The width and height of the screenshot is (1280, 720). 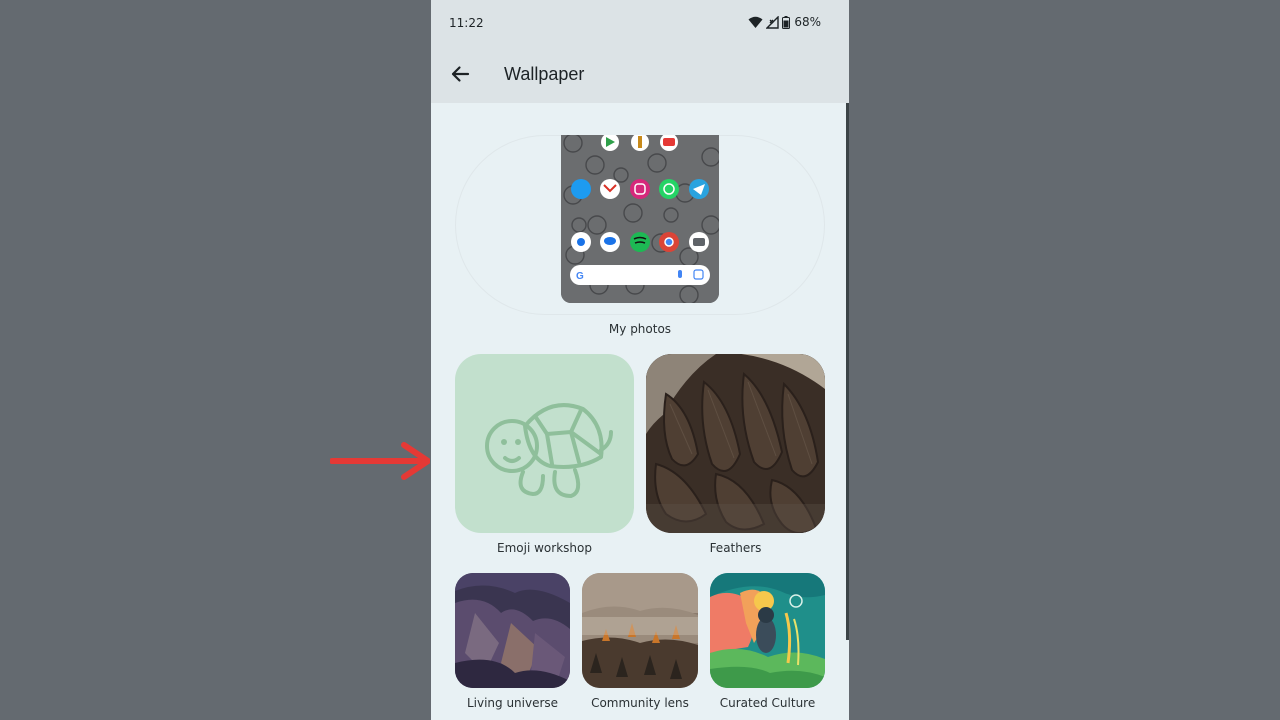 What do you see at coordinates (549, 450) in the screenshot?
I see `turtle-icon` at bounding box center [549, 450].